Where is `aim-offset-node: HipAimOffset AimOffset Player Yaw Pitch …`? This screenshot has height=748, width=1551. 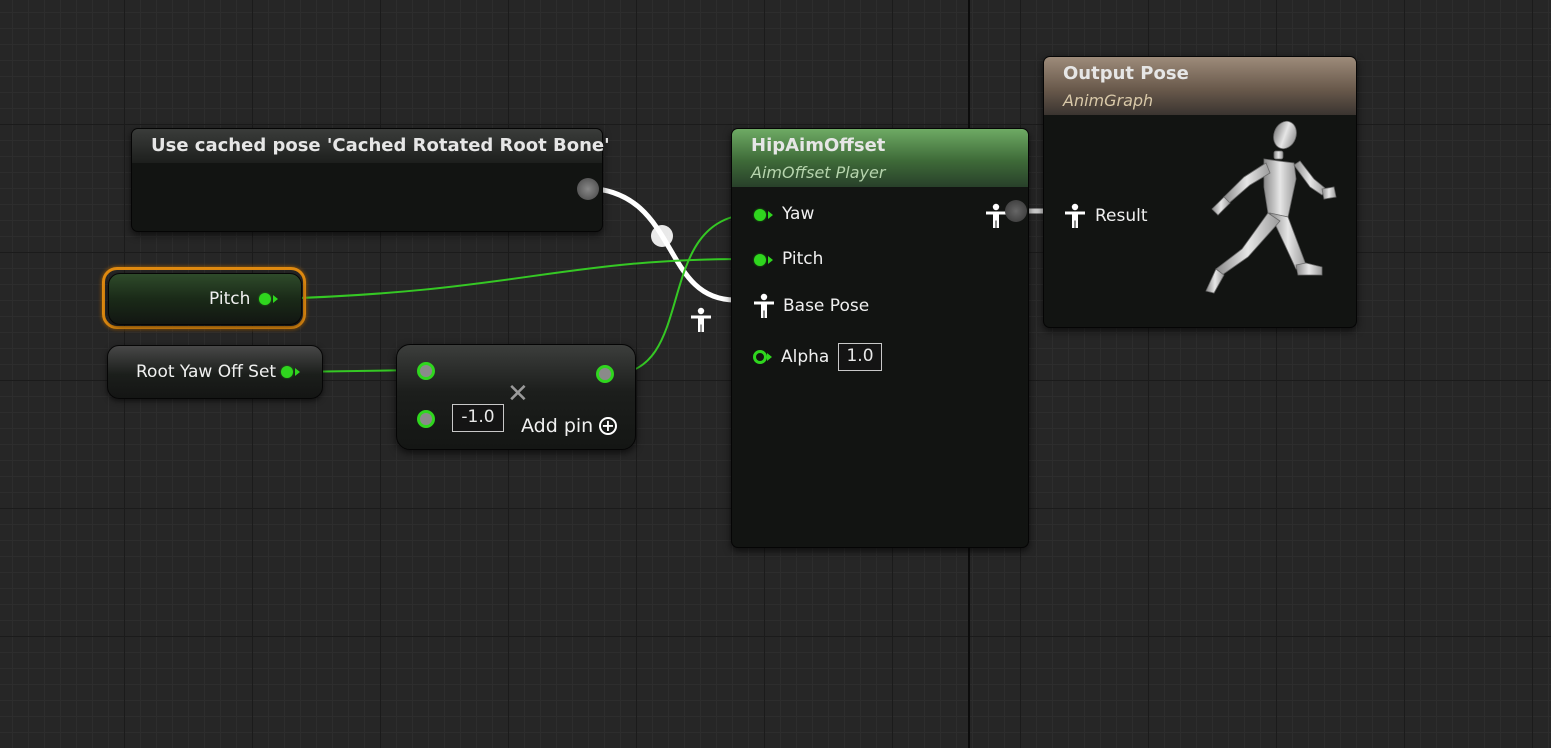 aim-offset-node: HipAimOffset AimOffset Player Yaw Pitch … is located at coordinates (880, 338).